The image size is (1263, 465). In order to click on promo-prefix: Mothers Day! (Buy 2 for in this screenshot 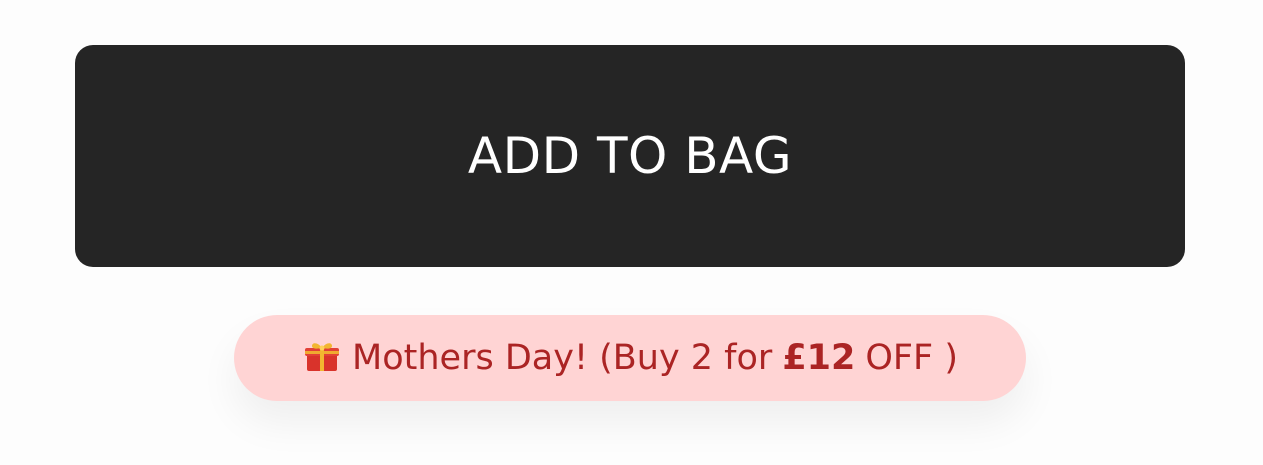, I will do `click(562, 358)`.